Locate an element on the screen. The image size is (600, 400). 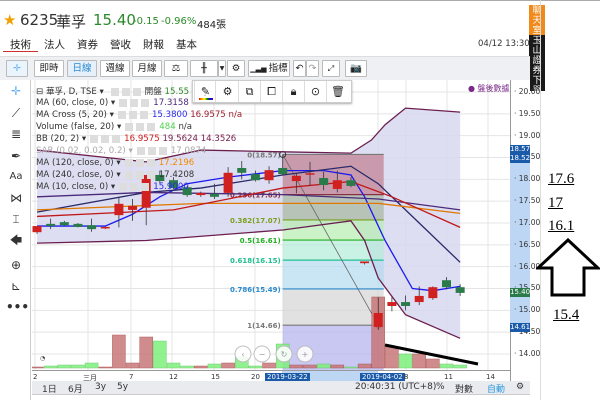
tab-financials: 財報 is located at coordinates (153, 44).